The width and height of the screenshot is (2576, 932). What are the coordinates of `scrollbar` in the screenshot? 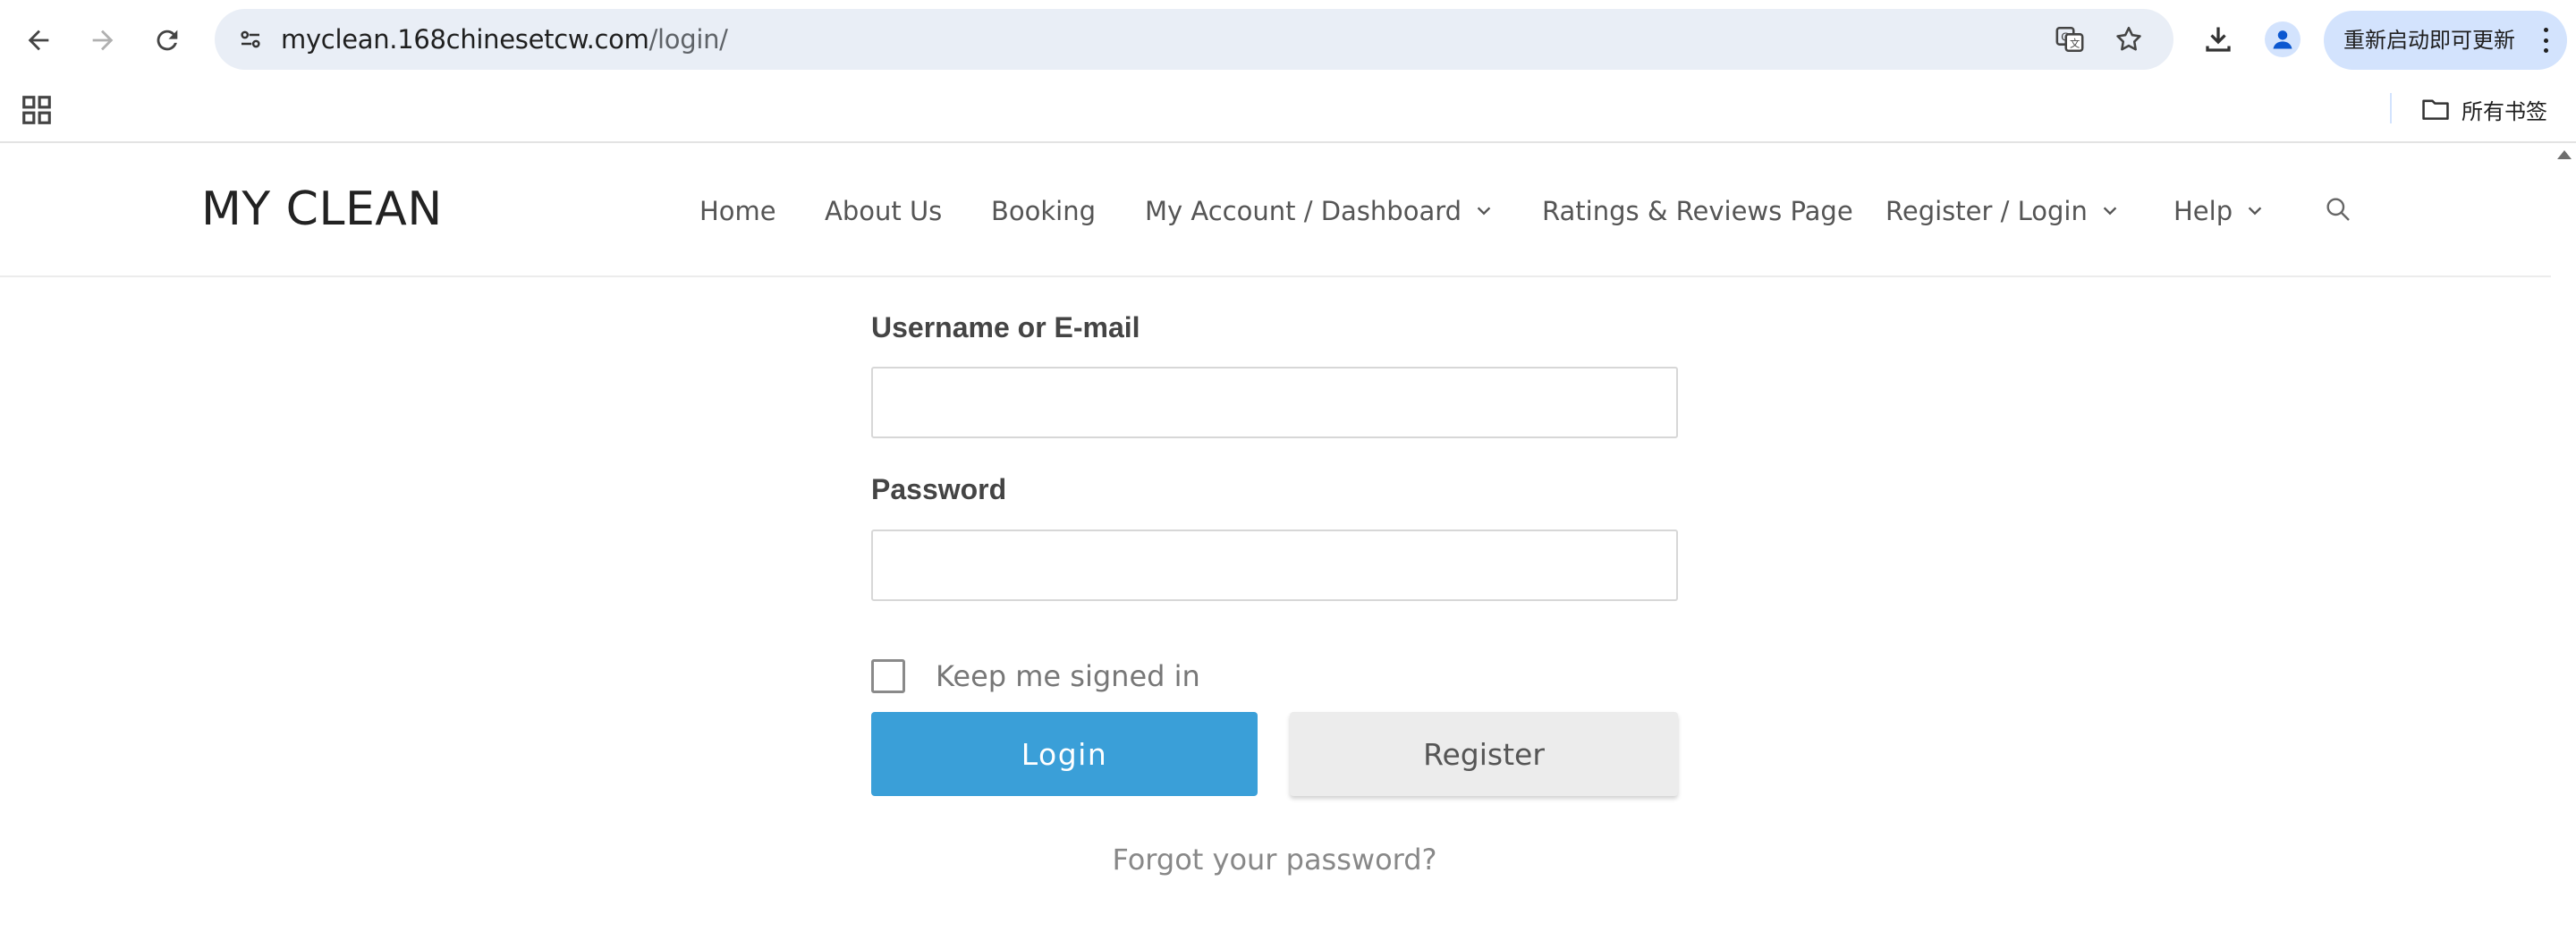 It's located at (2563, 538).